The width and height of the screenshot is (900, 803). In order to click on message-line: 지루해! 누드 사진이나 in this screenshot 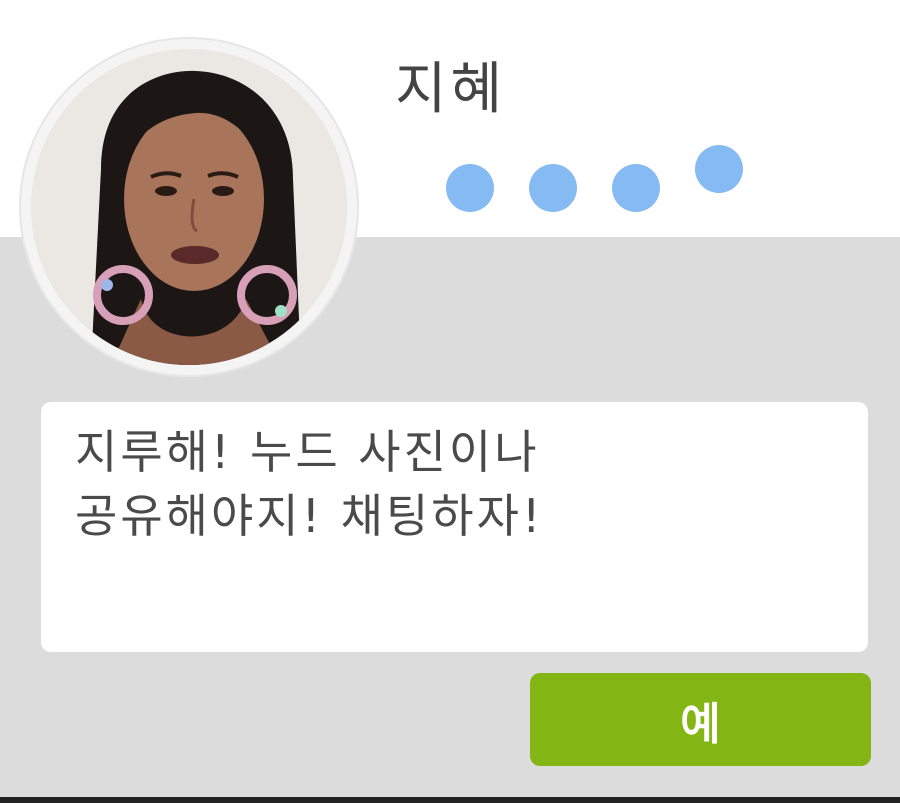, I will do `click(307, 452)`.